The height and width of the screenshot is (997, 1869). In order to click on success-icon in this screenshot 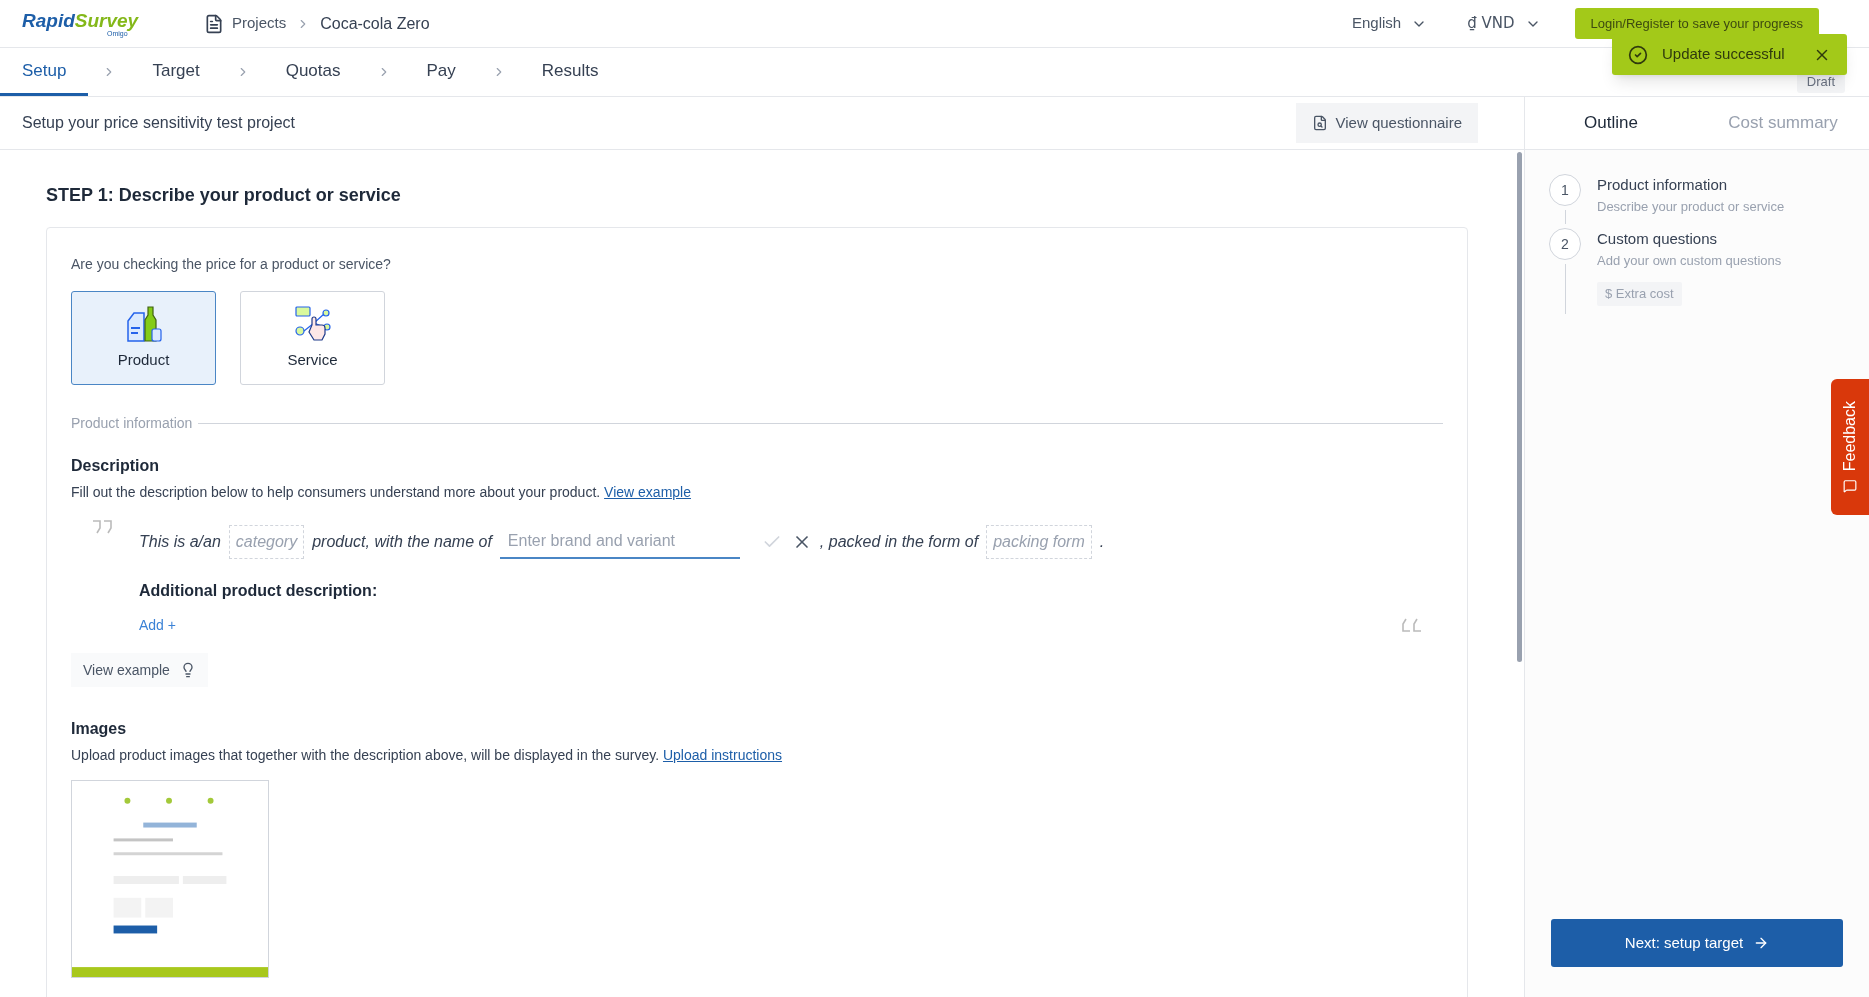, I will do `click(1638, 54)`.